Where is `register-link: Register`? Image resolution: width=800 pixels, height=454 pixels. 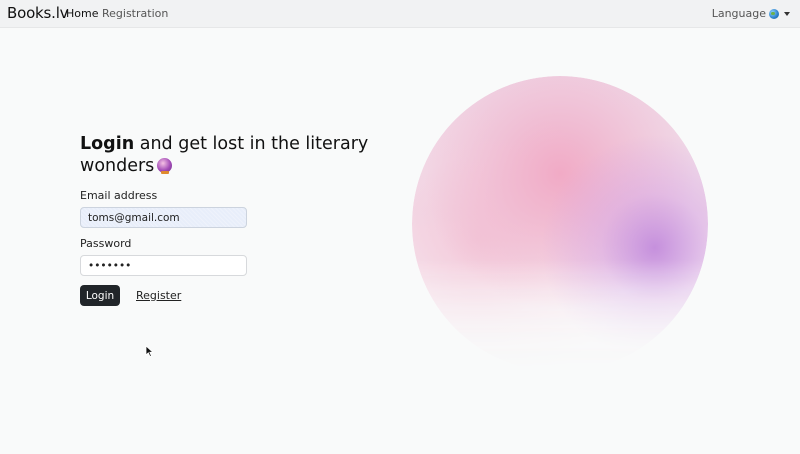 register-link: Register is located at coordinates (158, 295).